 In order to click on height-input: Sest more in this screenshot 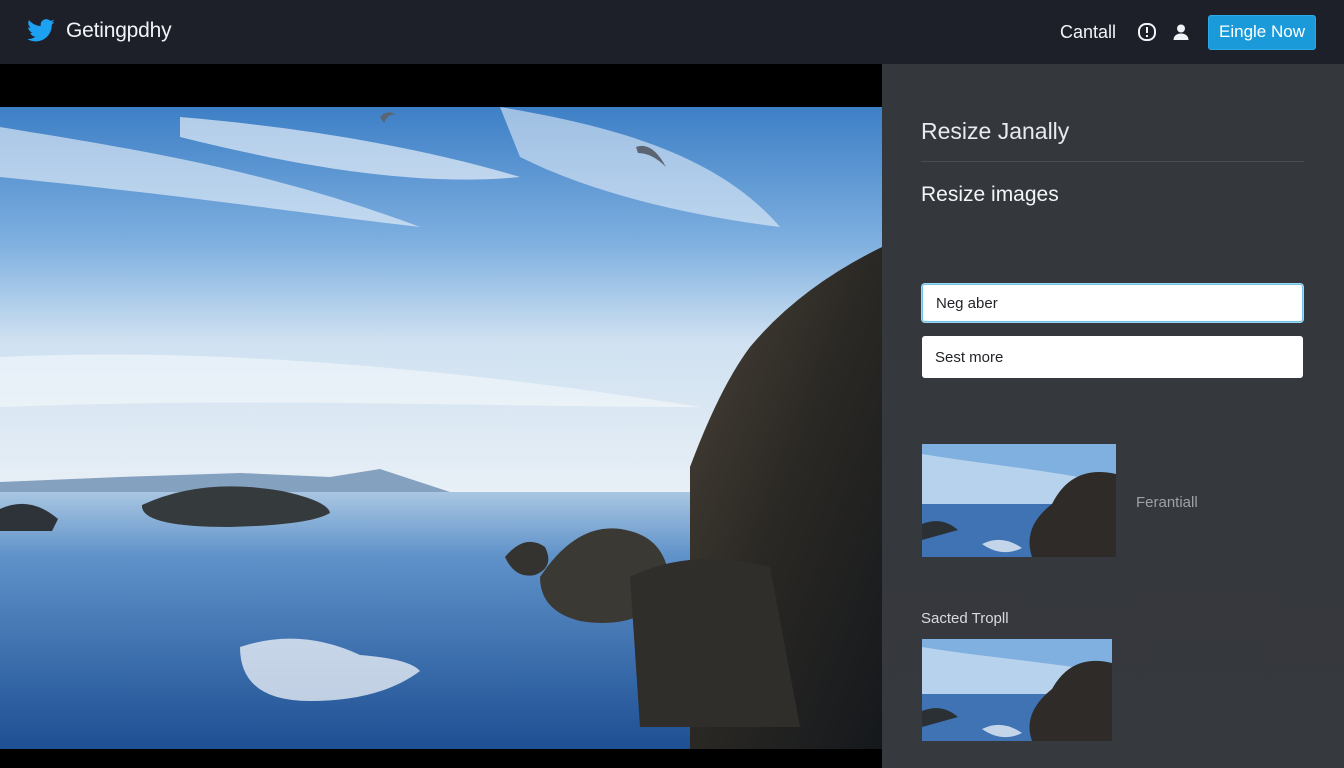, I will do `click(1112, 357)`.